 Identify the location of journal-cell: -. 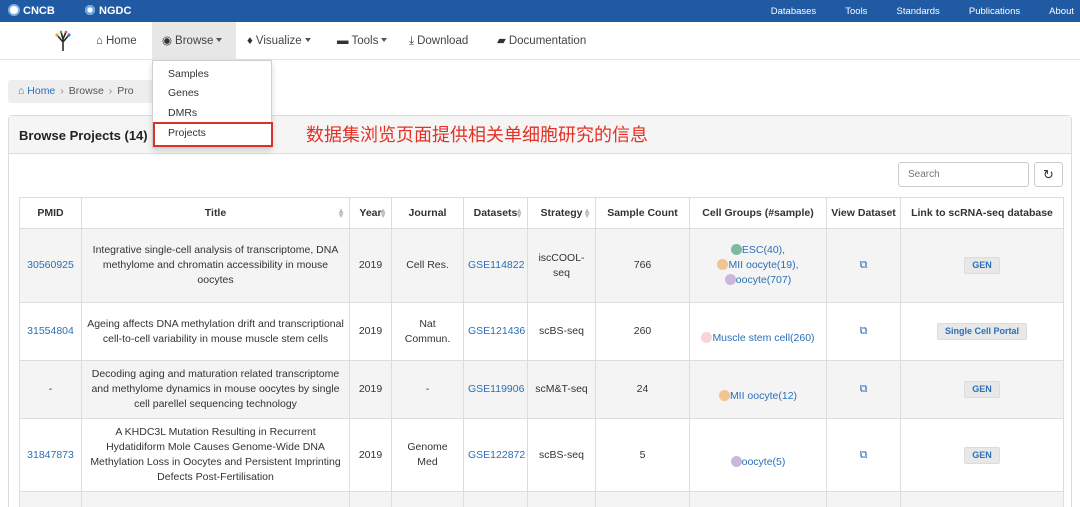
(427, 389).